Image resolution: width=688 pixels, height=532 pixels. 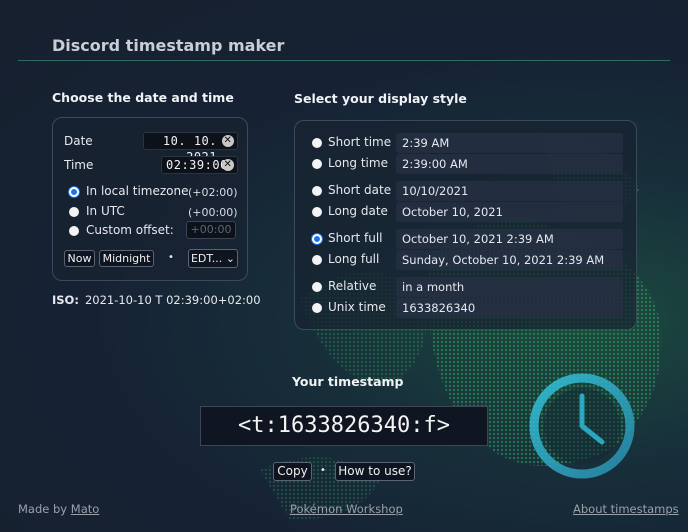 I want to click on iso-label: ISO:, so click(x=65, y=300).